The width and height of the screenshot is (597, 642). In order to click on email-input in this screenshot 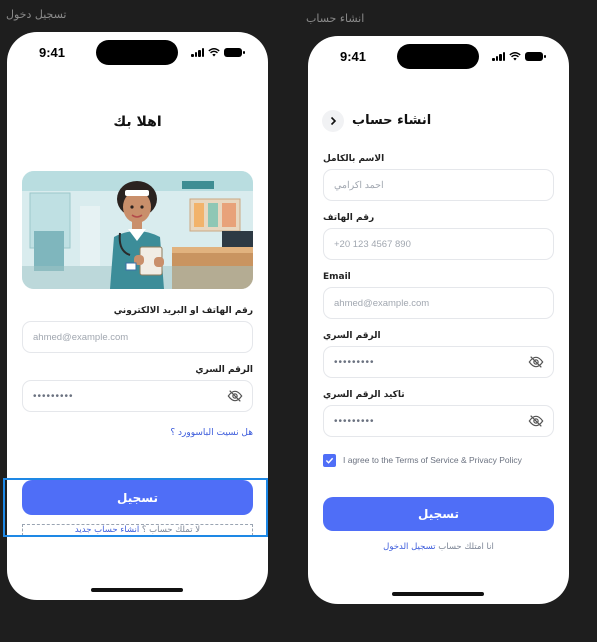, I will do `click(438, 303)`.